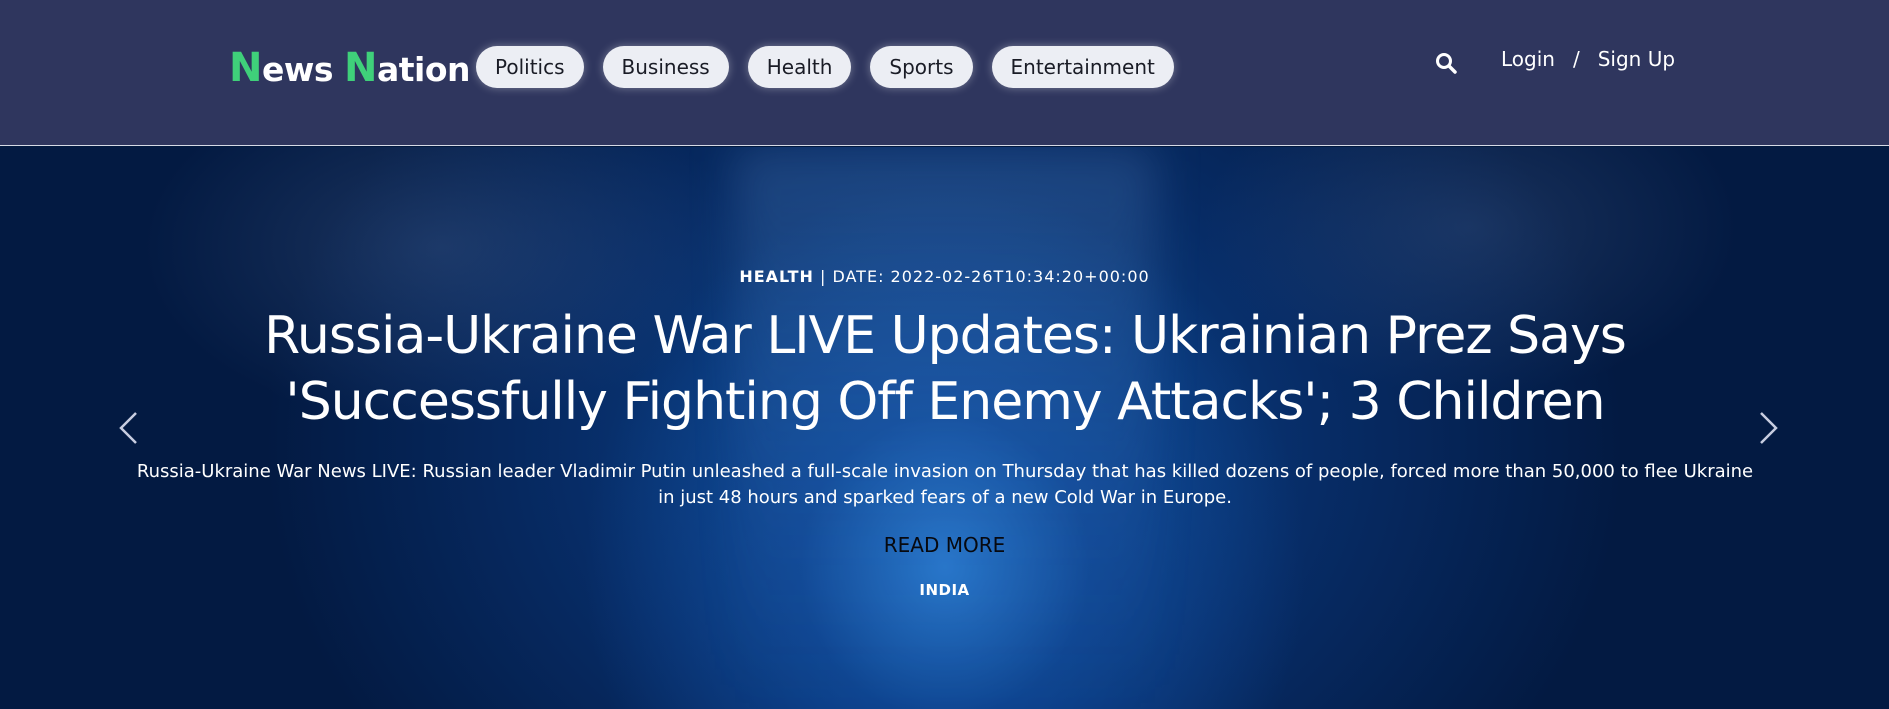  Describe the element at coordinates (799, 67) in the screenshot. I see `nav-item-health: Health` at that location.